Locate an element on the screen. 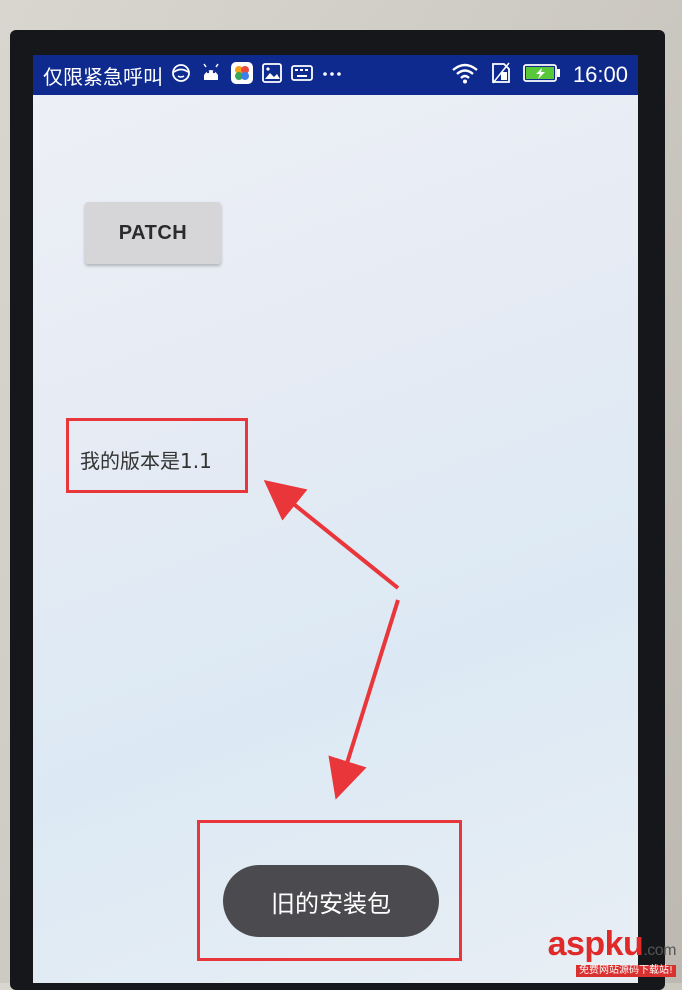 This screenshot has height=990, width=682. keyboard-icon is located at coordinates (302, 75).